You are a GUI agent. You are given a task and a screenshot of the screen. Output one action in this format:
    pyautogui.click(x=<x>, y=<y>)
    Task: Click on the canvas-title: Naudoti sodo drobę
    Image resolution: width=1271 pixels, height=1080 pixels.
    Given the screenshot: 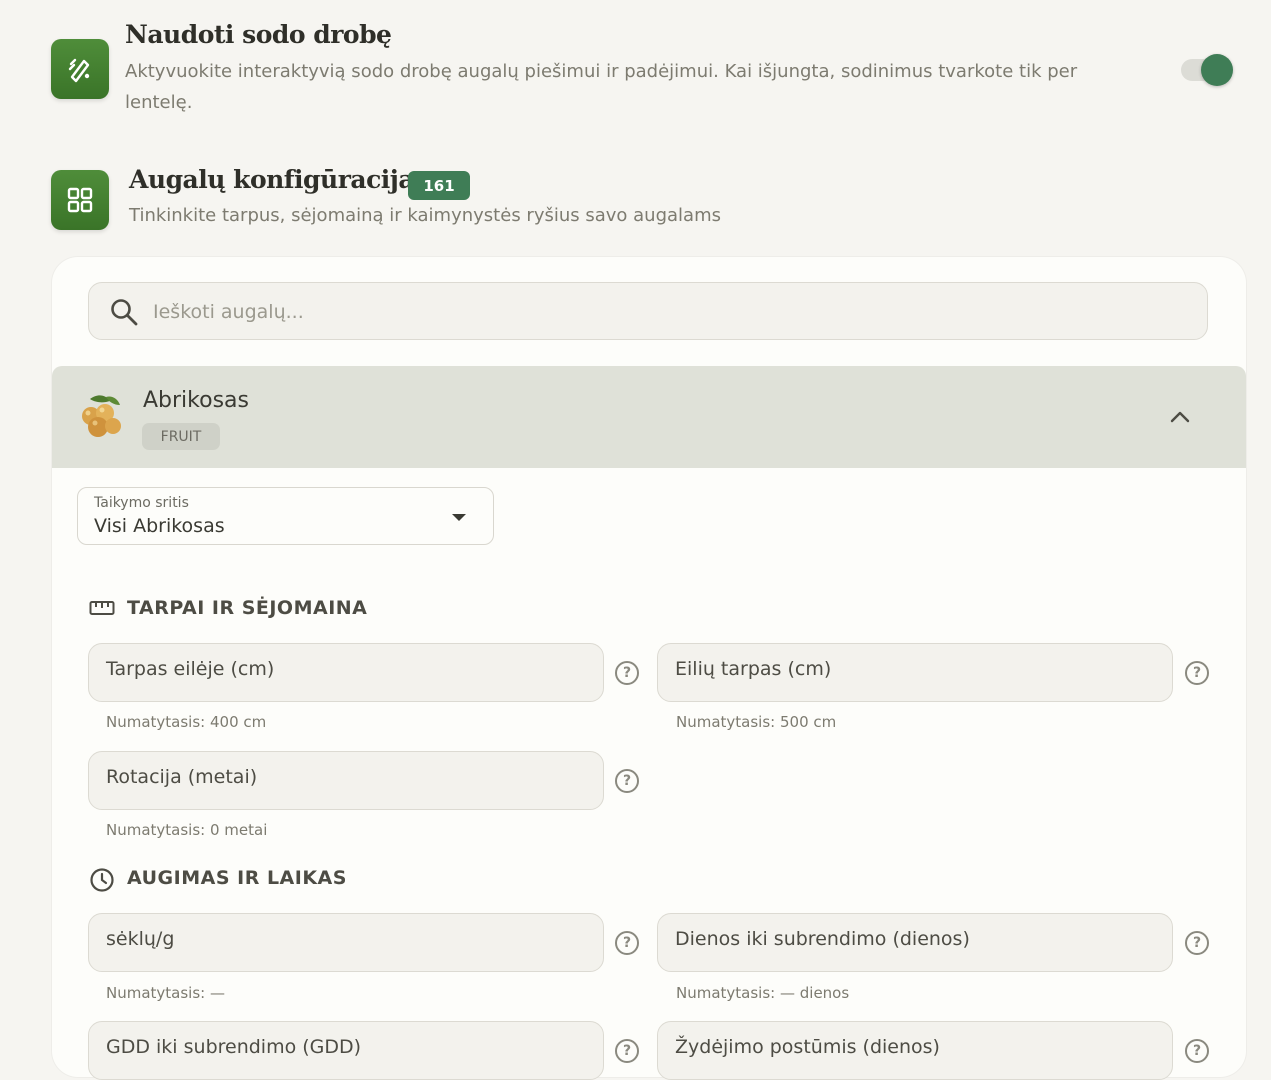 What is the action you would take?
    pyautogui.click(x=258, y=34)
    